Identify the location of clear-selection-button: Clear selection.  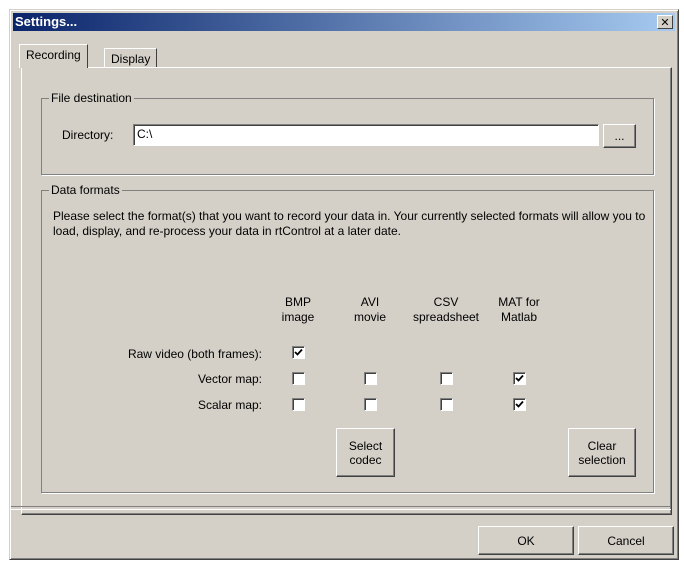
(602, 452).